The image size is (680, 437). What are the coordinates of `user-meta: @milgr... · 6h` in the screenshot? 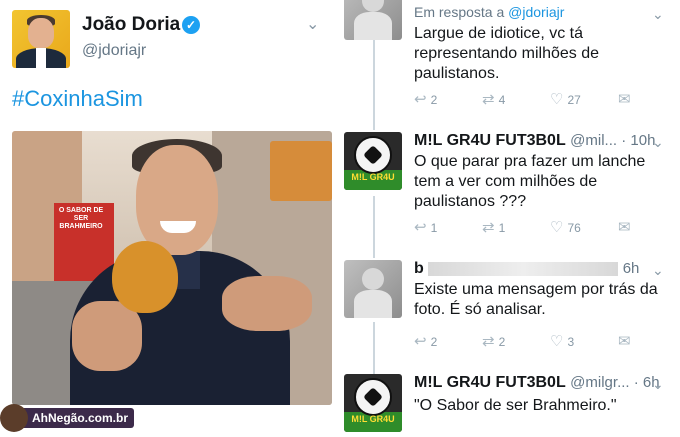 It's located at (615, 382).